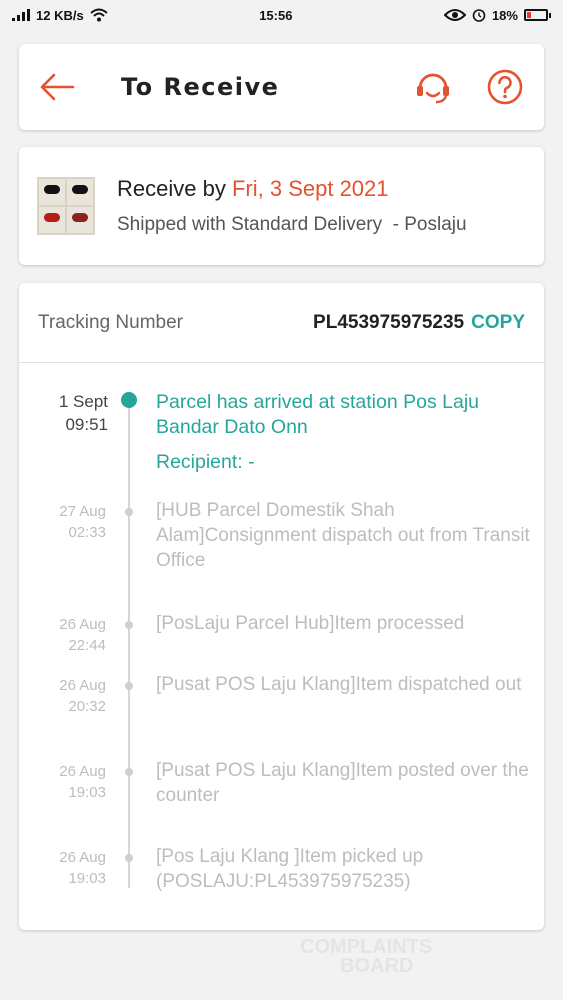  Describe the element at coordinates (292, 224) in the screenshot. I see `shipping-method: Shipped with Standard Delivery - Poslaju` at that location.